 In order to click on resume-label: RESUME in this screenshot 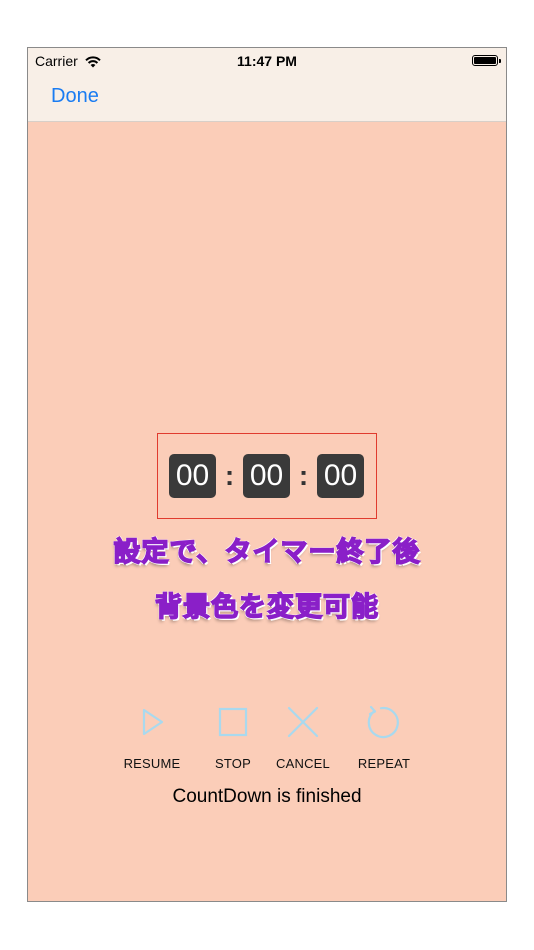, I will do `click(152, 763)`.